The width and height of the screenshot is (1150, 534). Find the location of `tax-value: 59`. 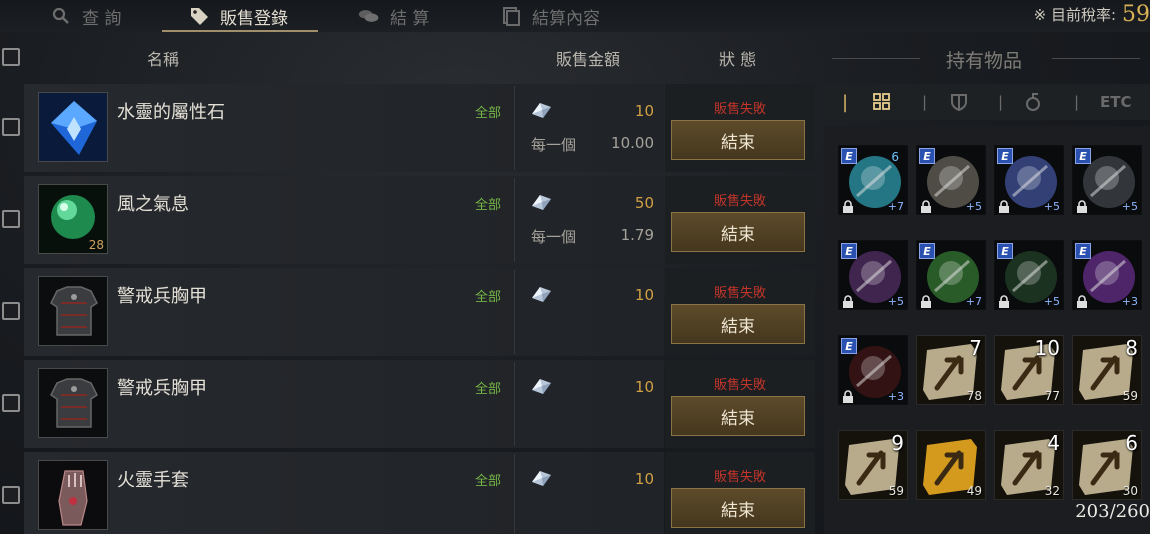

tax-value: 59 is located at coordinates (1136, 14).